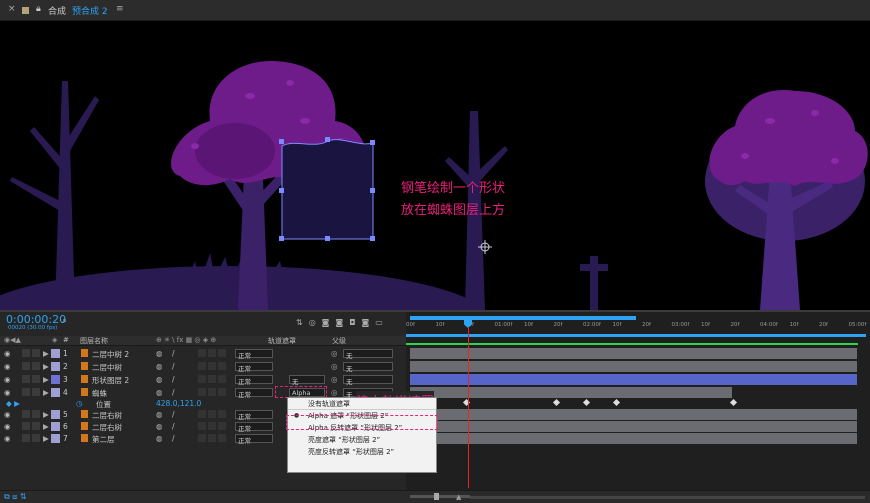  I want to click on timeline-switch-icons: ⇅◎◙◙◘◙▭, so click(351, 323).